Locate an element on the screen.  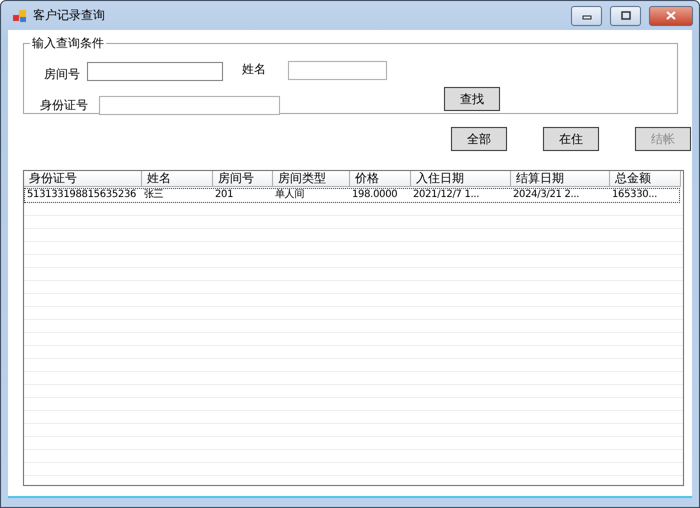
table-cell-text: 198.0000 is located at coordinates (374, 195).